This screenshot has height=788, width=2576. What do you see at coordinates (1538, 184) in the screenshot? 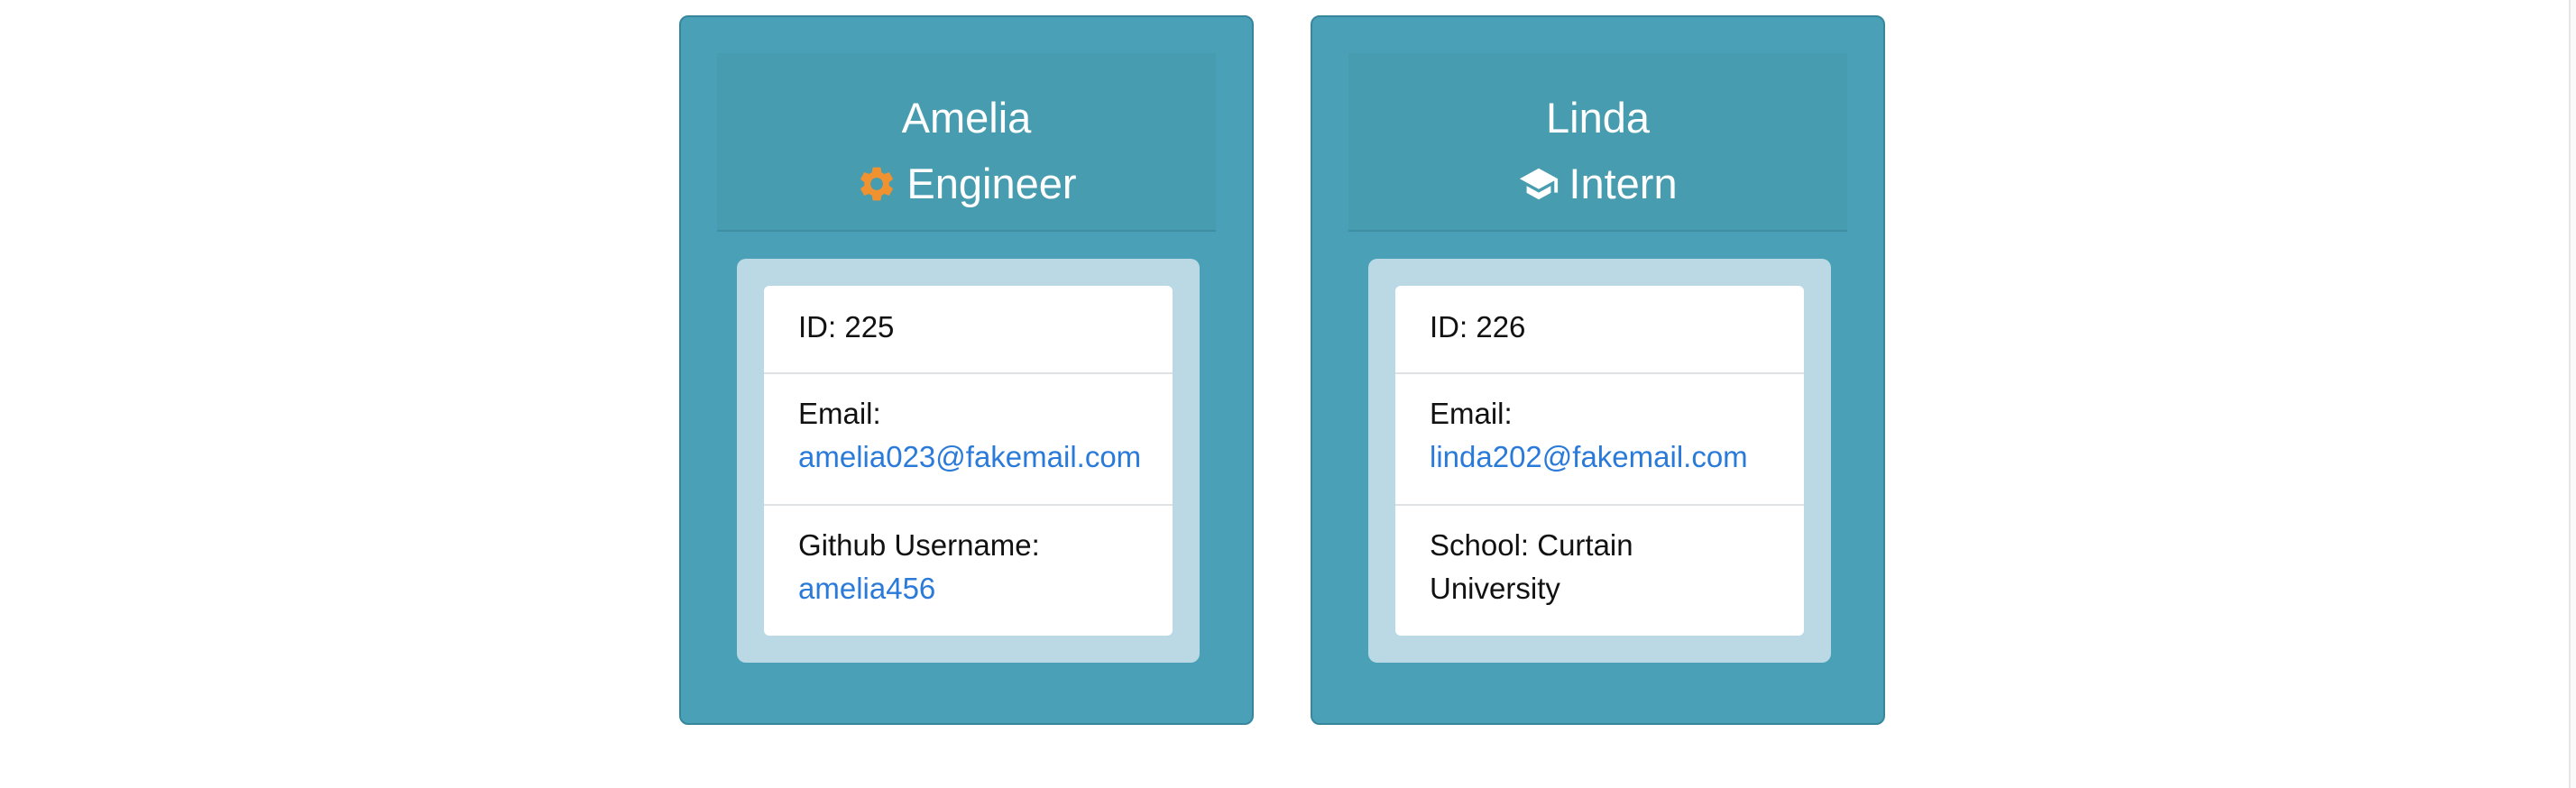
I see `graduation-cap-icon` at bounding box center [1538, 184].